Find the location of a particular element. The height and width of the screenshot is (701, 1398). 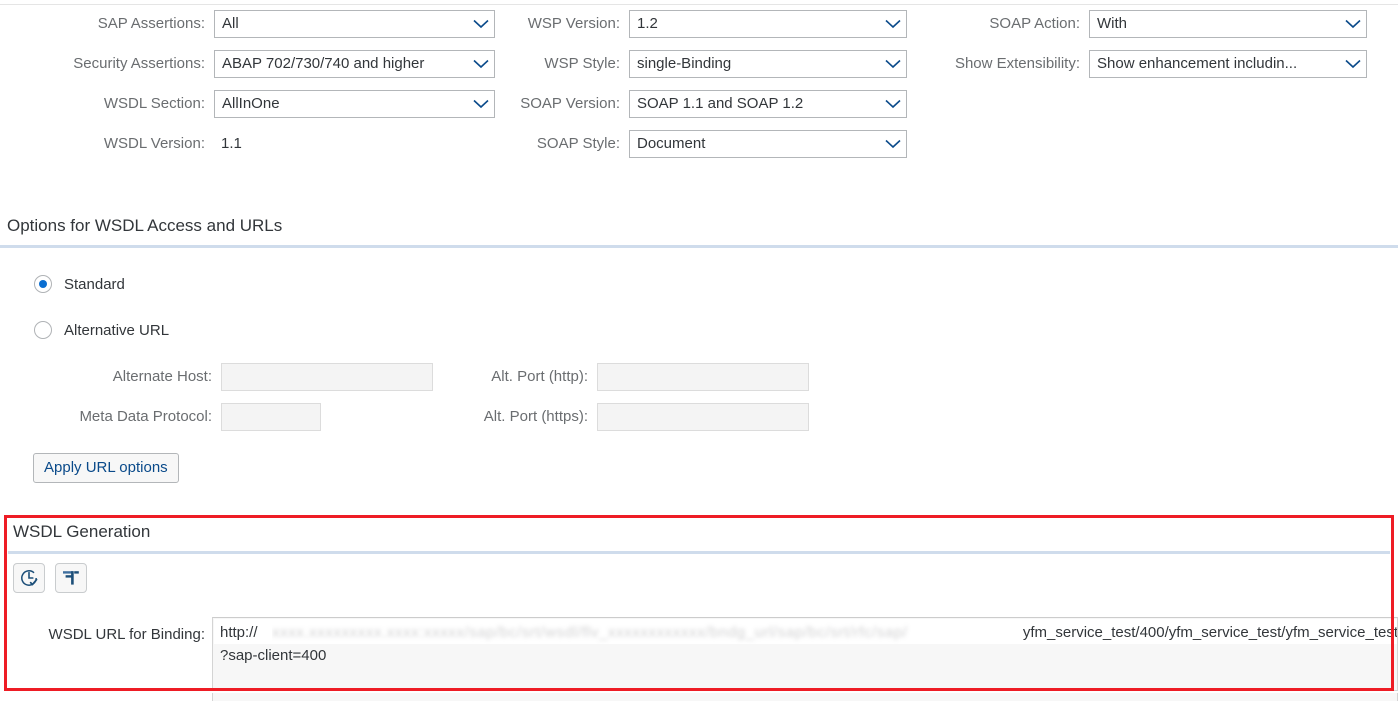

section-url-options: Options for WSDL Access and URLs is located at coordinates (699, 232).